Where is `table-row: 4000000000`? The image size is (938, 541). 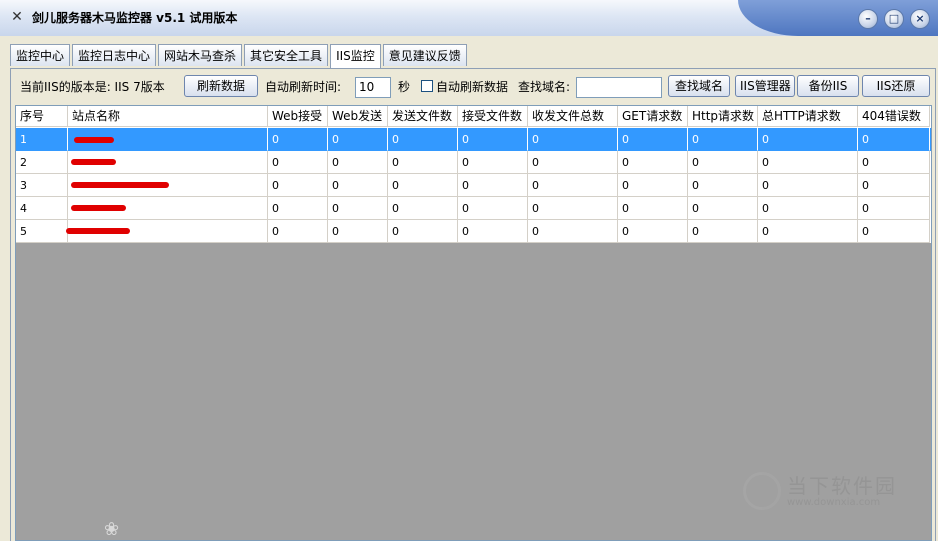
table-row: 4000000000 is located at coordinates (473, 208).